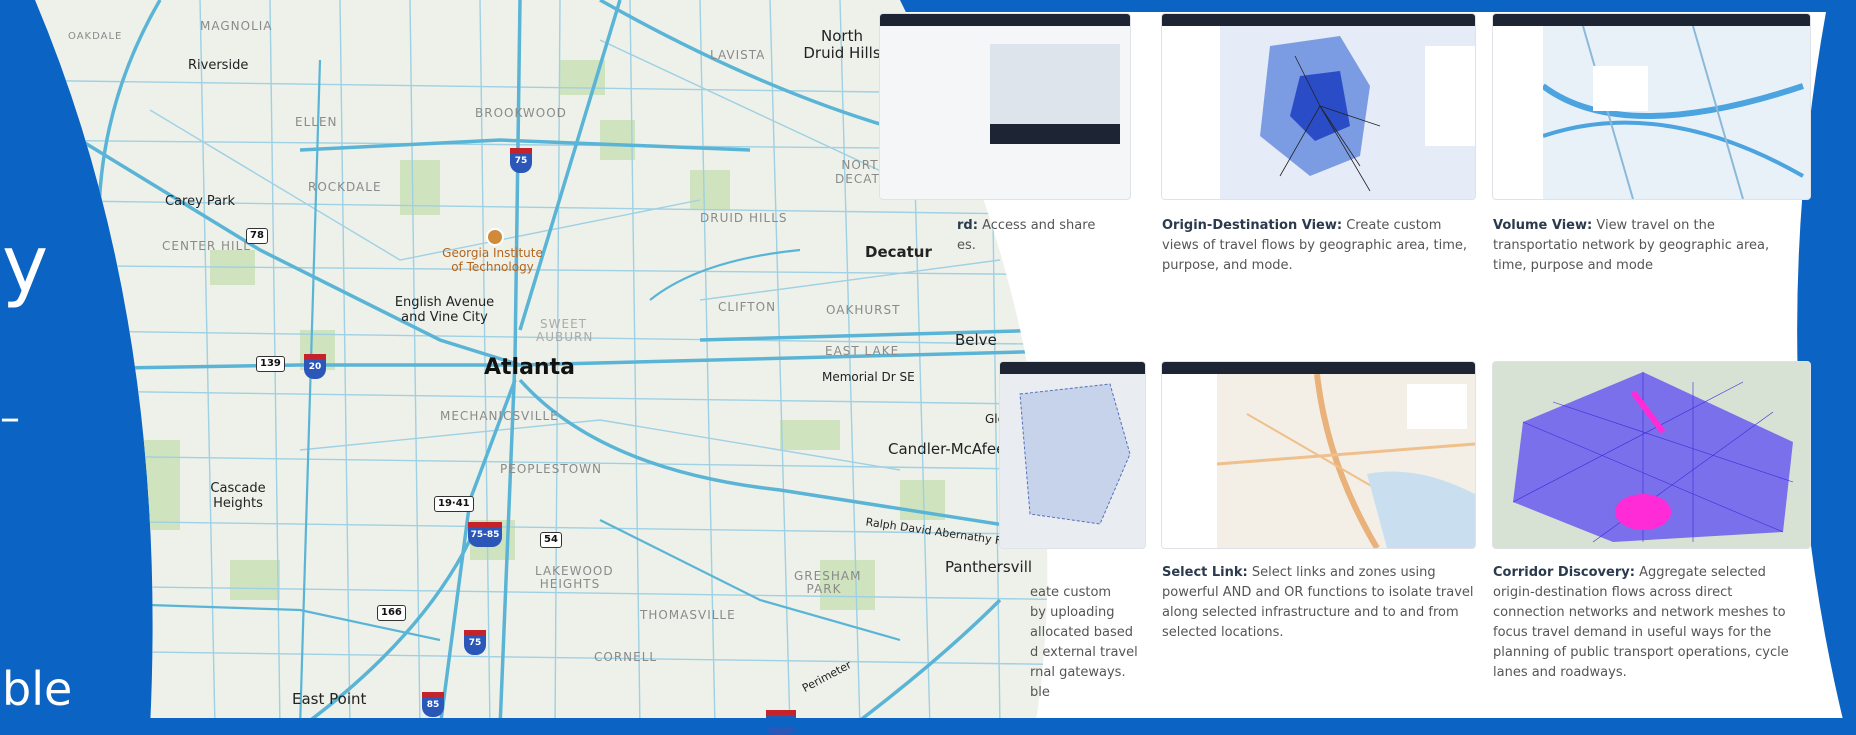  I want to click on map-label-cornell: CORNELL, so click(626, 657).